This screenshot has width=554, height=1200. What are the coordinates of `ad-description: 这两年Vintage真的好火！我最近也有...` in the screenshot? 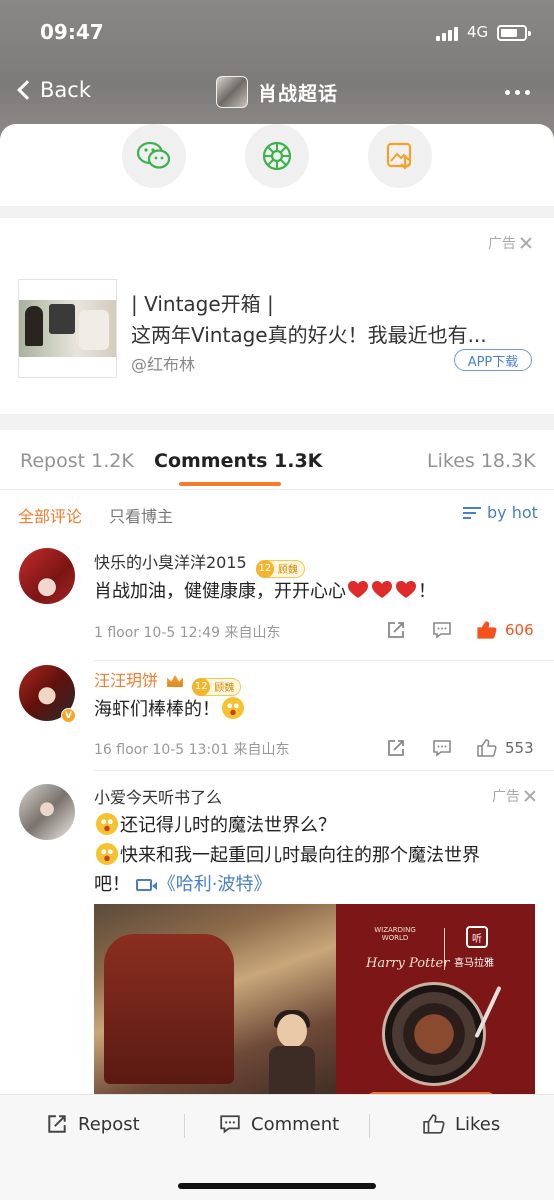 It's located at (309, 335).